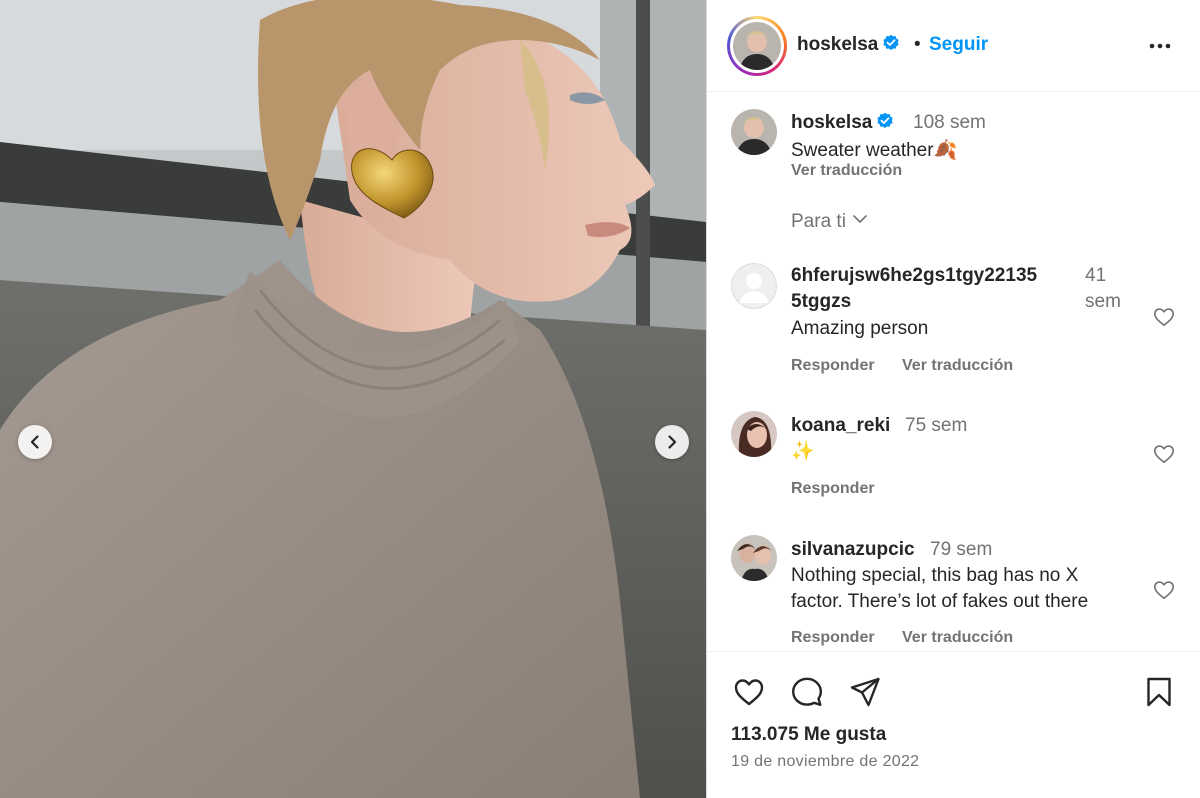 The width and height of the screenshot is (1200, 798). What do you see at coordinates (853, 550) in the screenshot?
I see `comment-username: silvanazupcic` at bounding box center [853, 550].